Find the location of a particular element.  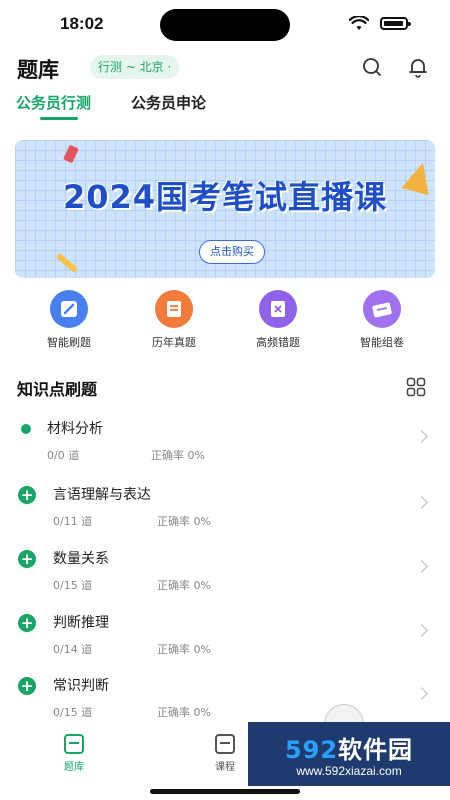

error-book-icon is located at coordinates (278, 309).